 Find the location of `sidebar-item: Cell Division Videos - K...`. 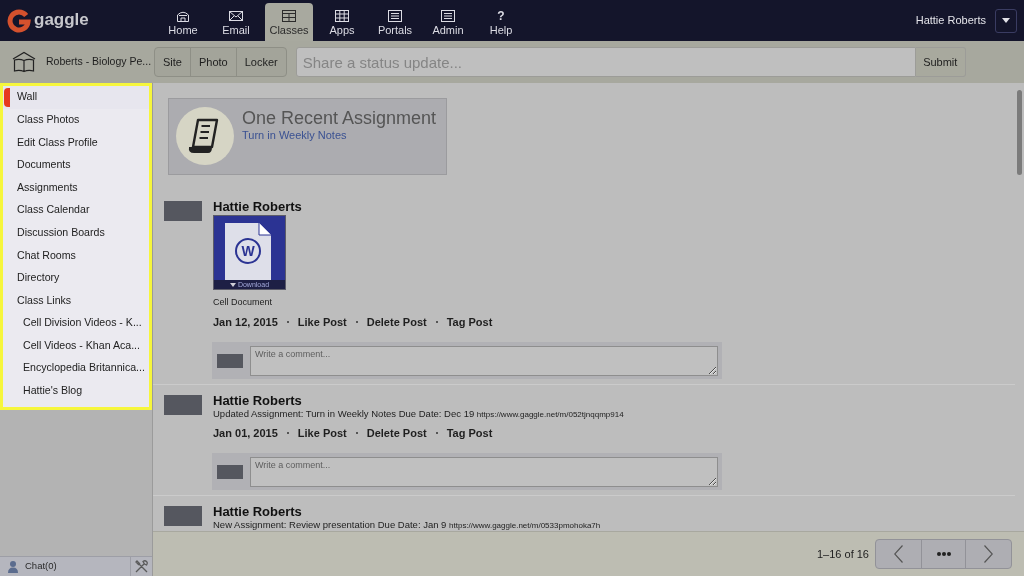

sidebar-item: Cell Division Videos - K... is located at coordinates (76, 323).